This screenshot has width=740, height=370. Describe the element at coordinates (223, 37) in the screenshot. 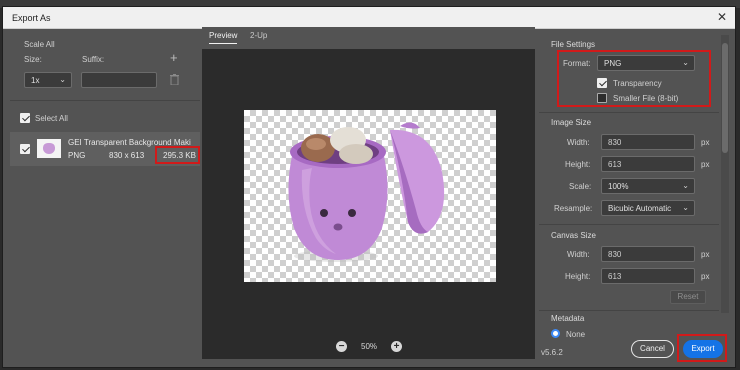

I see `tab-preview: Preview` at that location.